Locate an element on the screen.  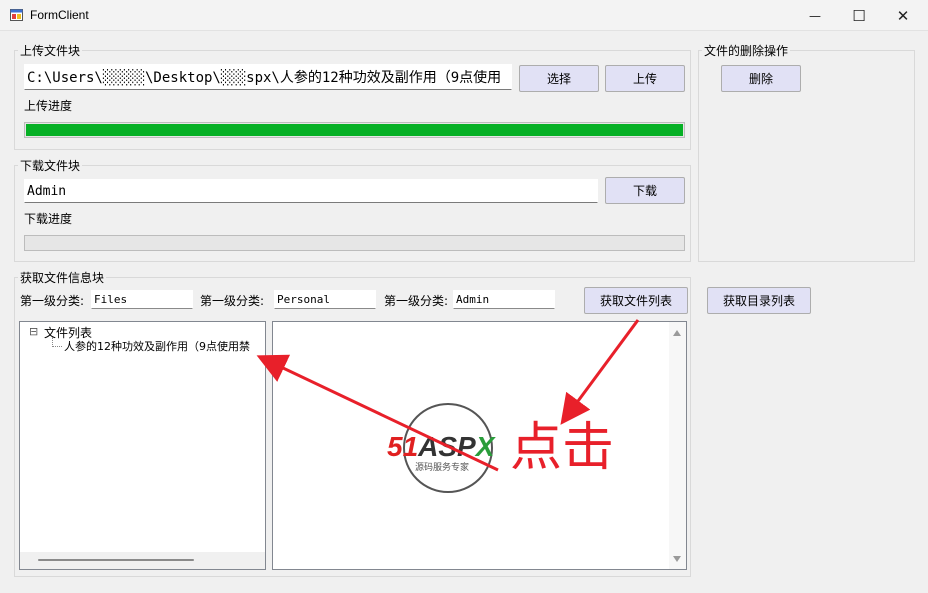
annotation-arrows is located at coordinates (448, 395).